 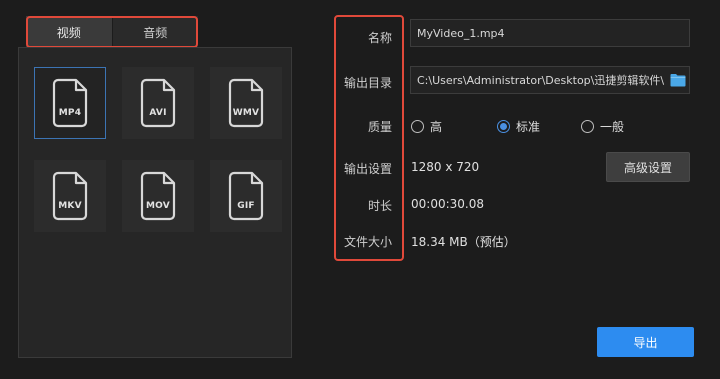 What do you see at coordinates (550, 80) in the screenshot?
I see `output-dir-input: C:\Users\Administrator\Desktop\迅捷剪辑软件\` at bounding box center [550, 80].